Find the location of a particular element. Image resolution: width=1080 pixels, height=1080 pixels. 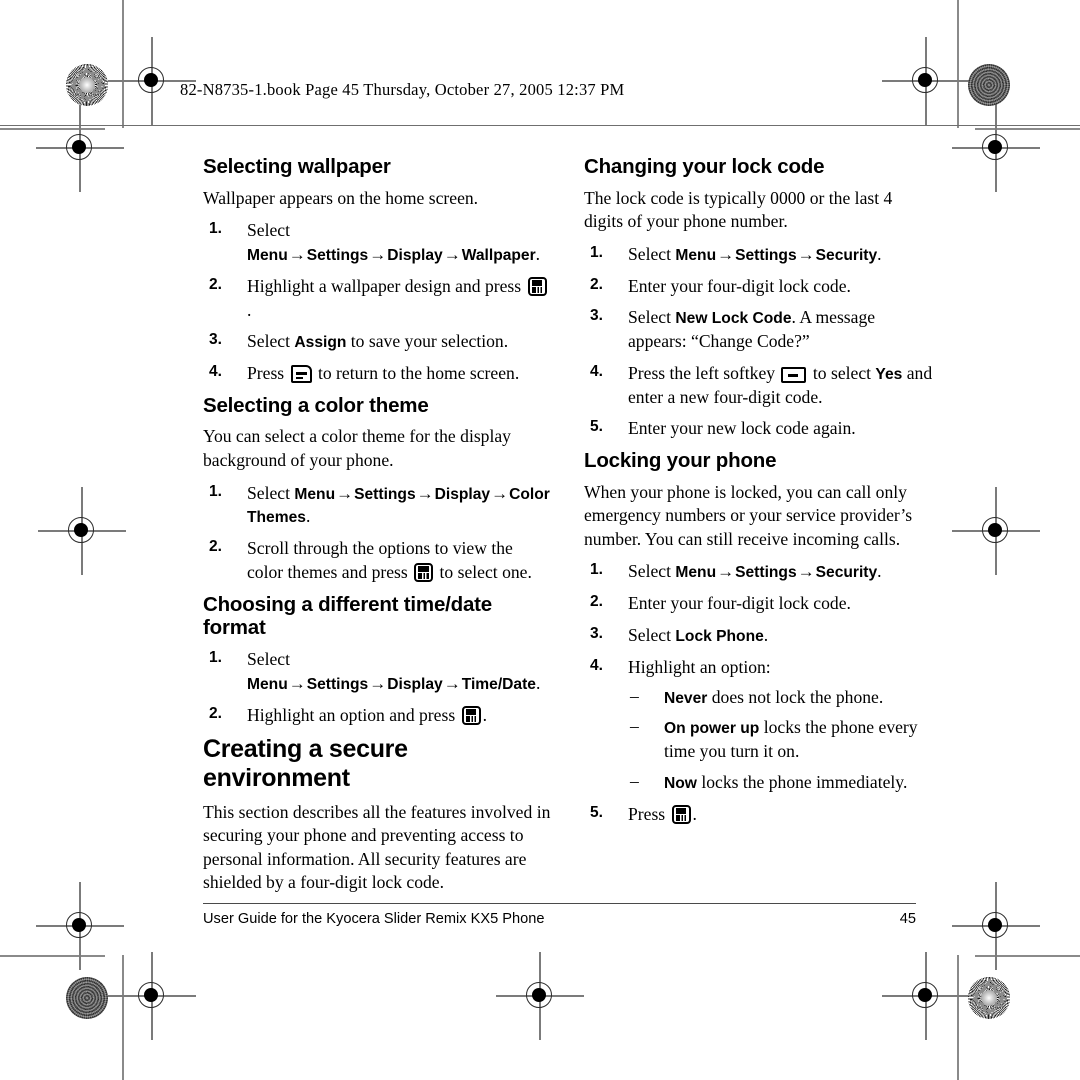

list-item: – Now locks the phone immediately. is located at coordinates (780, 783).